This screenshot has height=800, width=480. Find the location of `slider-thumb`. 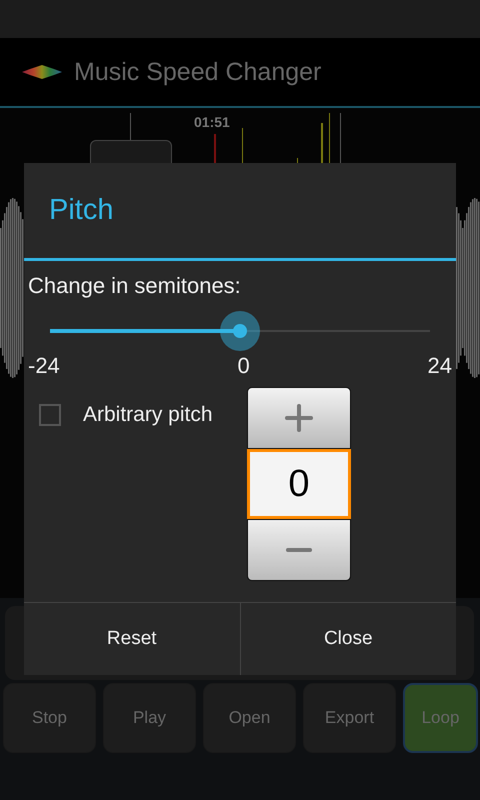

slider-thumb is located at coordinates (240, 331).